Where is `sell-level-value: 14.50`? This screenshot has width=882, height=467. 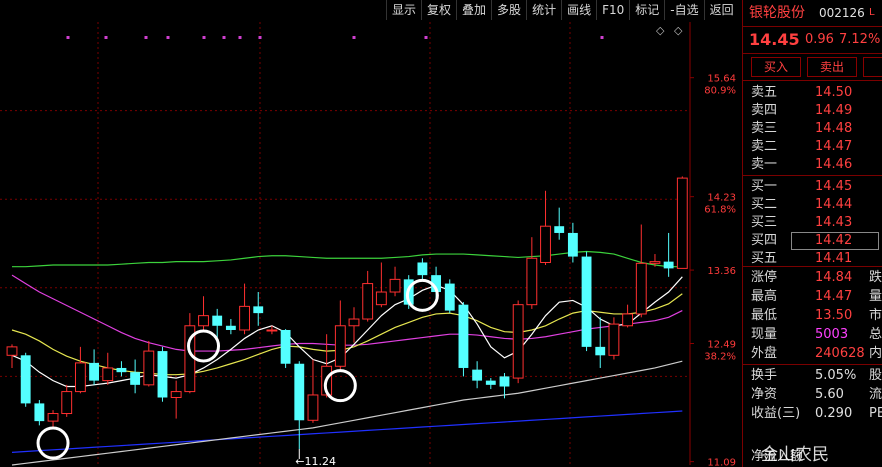
sell-level-value: 14.50 is located at coordinates (834, 92).